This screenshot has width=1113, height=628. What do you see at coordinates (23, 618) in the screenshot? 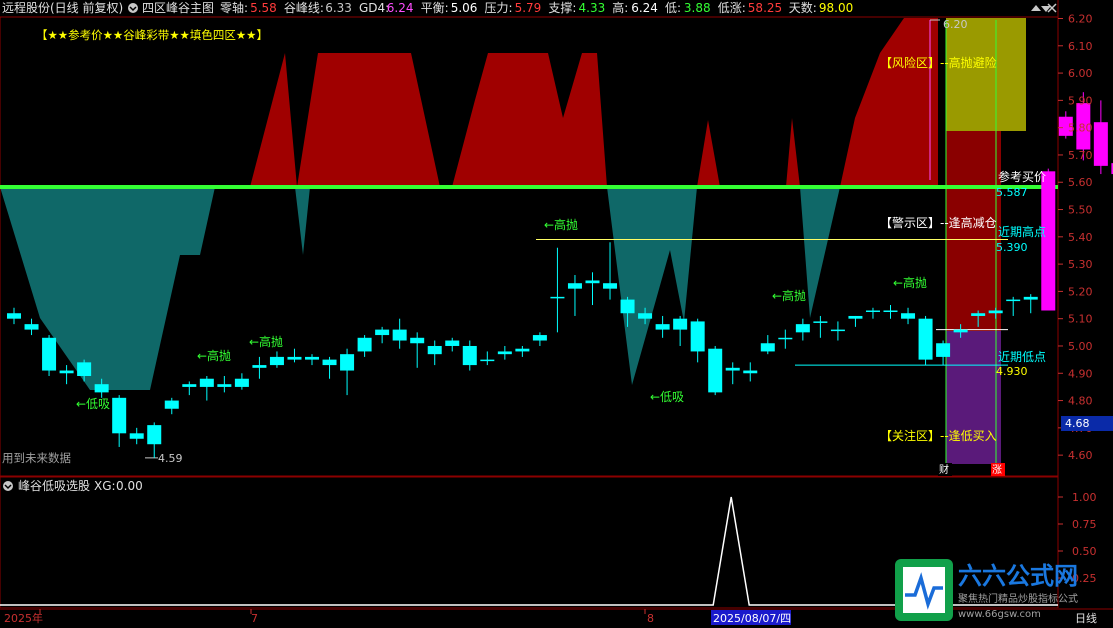
I see `x-label-year: 2025年` at bounding box center [23, 618].